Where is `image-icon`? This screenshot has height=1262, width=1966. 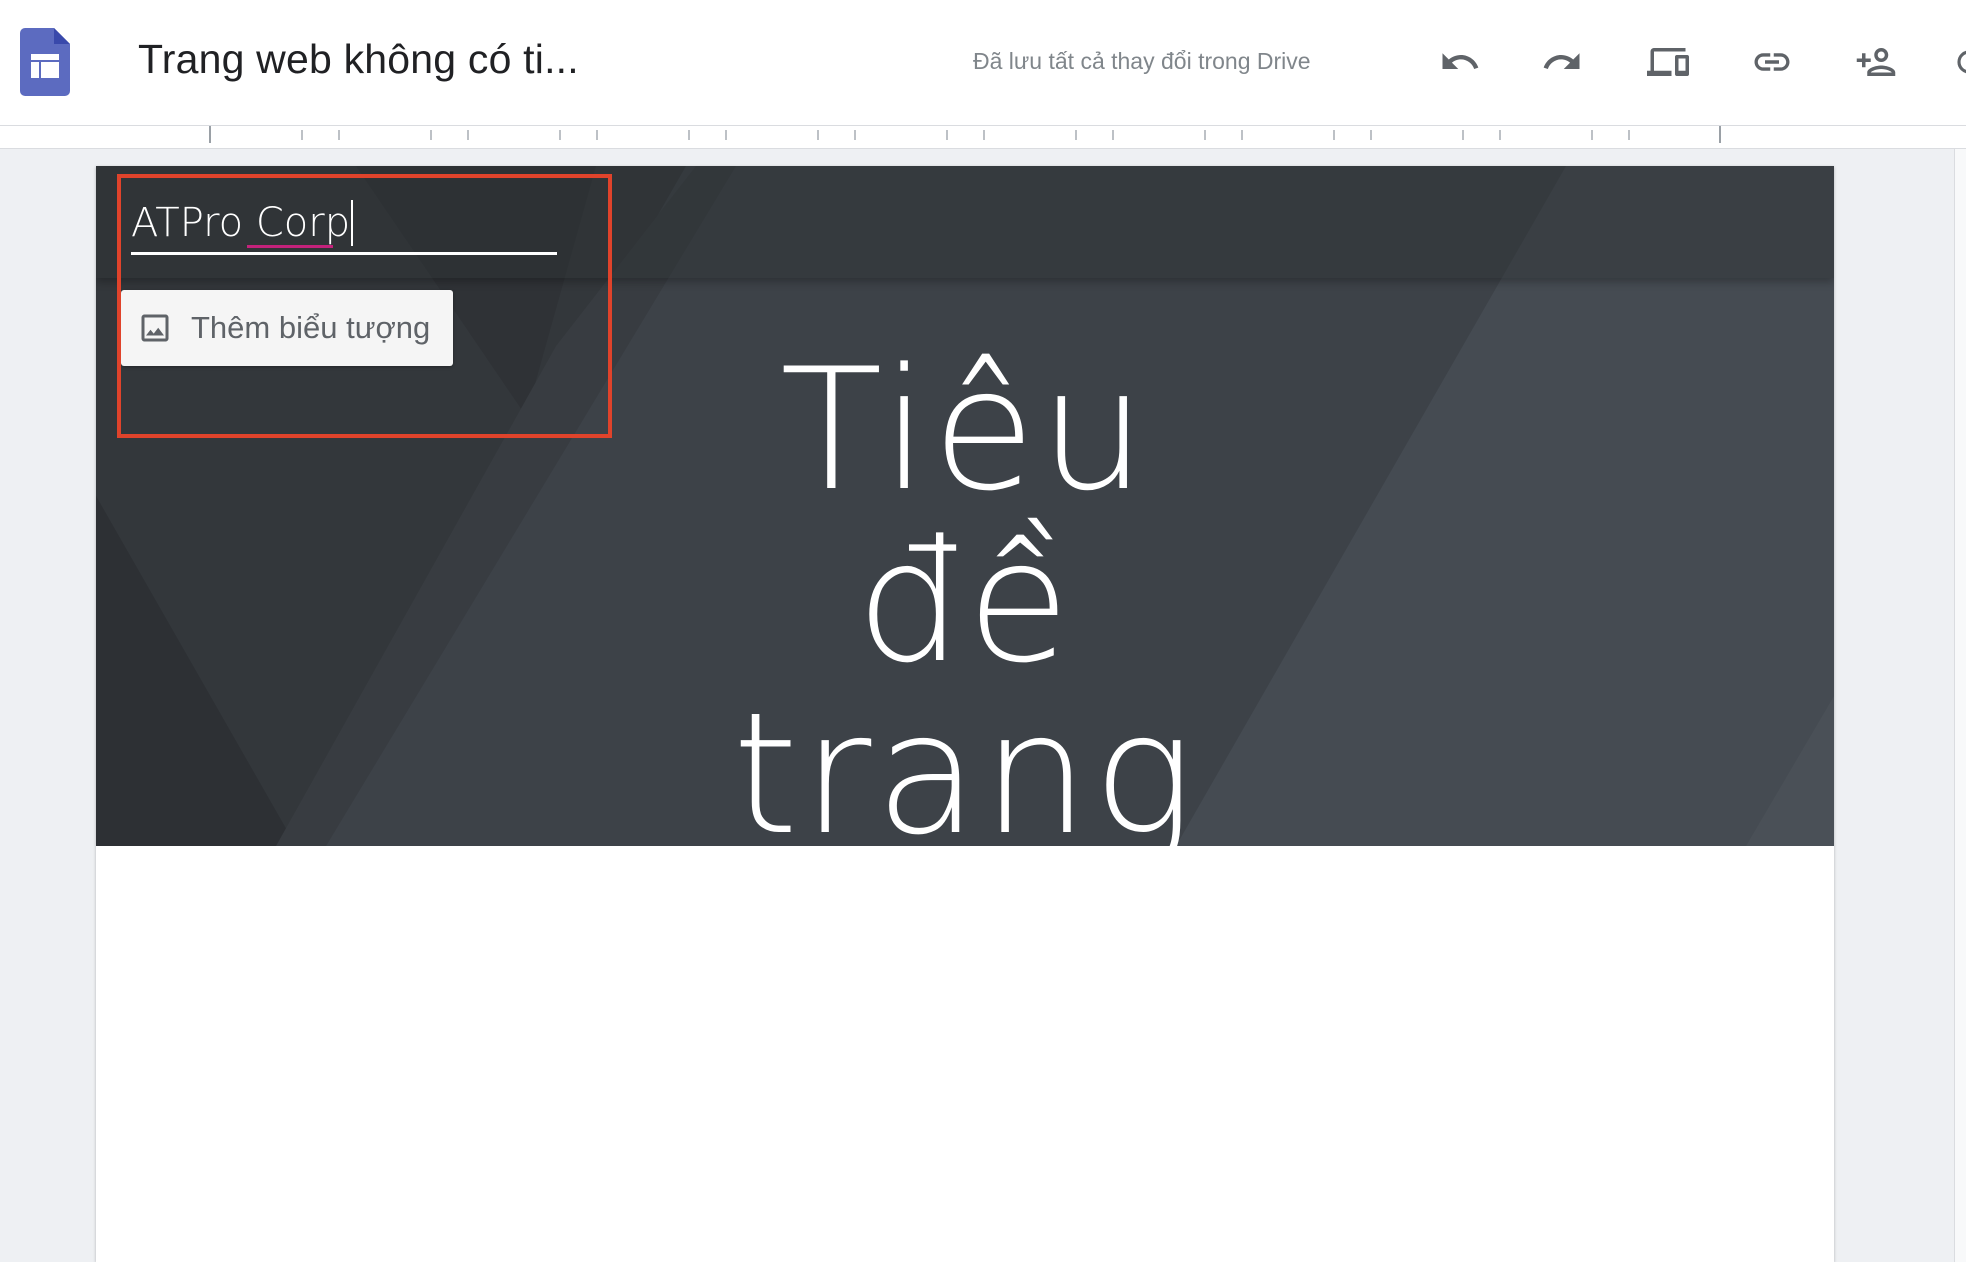
image-icon is located at coordinates (155, 328).